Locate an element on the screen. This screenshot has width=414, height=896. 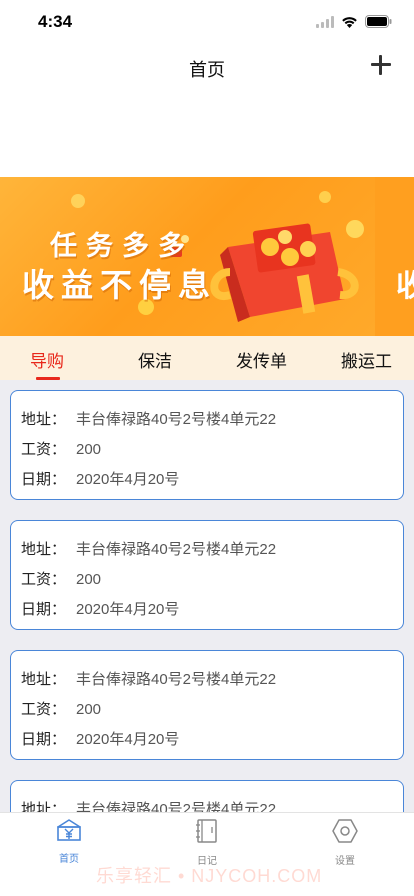
banner-next-slide-text: 收 is located at coordinates (405, 286).